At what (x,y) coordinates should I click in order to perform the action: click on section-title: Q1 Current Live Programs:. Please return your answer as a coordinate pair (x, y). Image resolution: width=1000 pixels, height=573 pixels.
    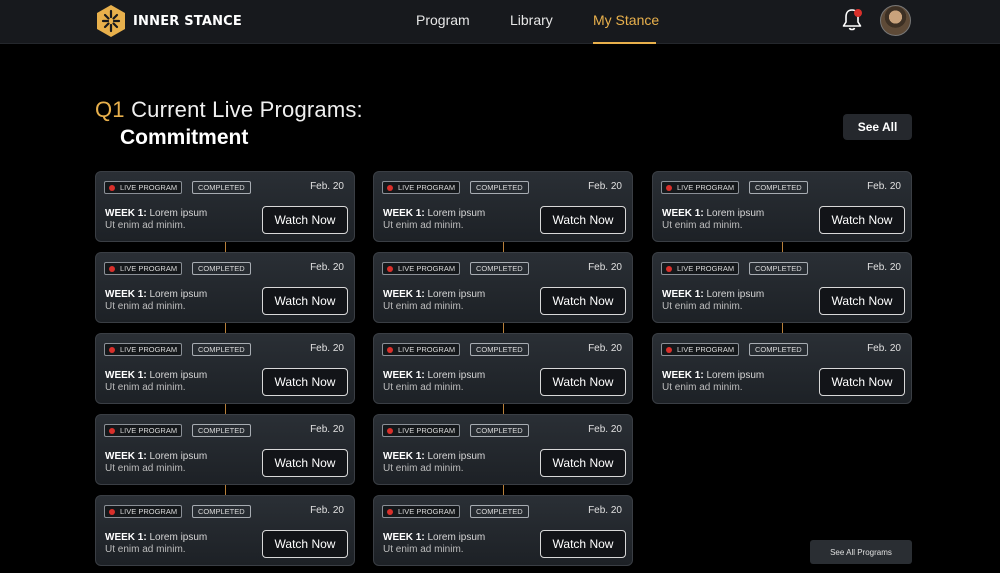
    Looking at the image, I should click on (229, 110).